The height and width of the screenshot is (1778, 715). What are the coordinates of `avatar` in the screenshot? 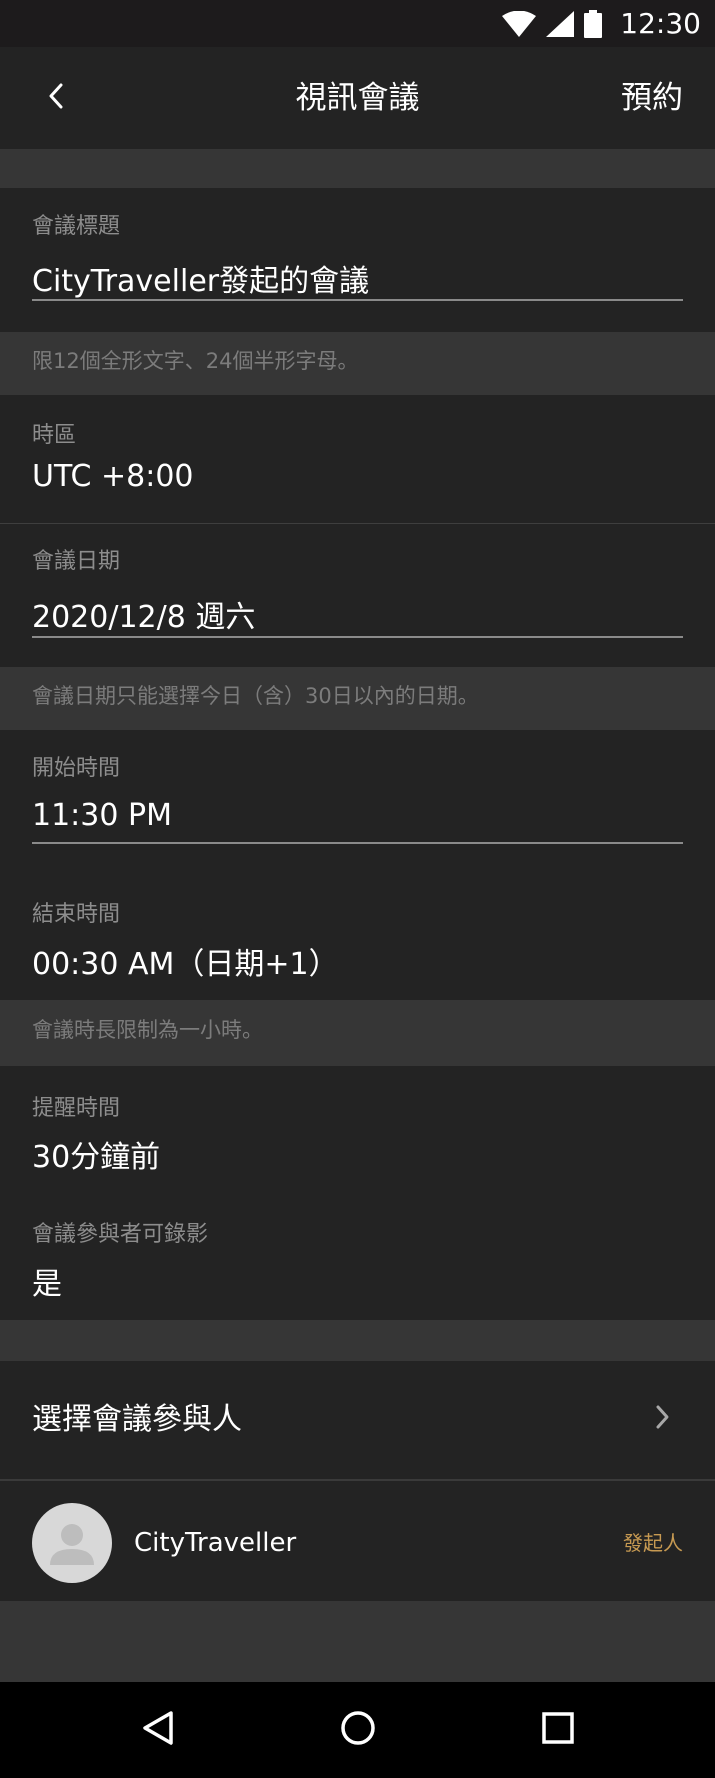 It's located at (72, 1543).